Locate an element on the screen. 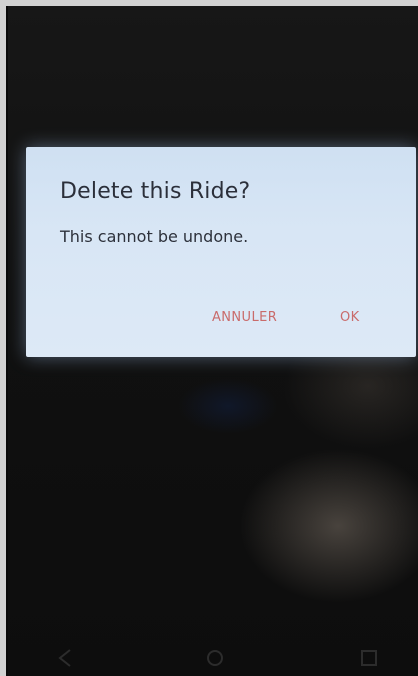 Image resolution: width=418 pixels, height=676 pixels. ok-button: OK is located at coordinates (350, 317).